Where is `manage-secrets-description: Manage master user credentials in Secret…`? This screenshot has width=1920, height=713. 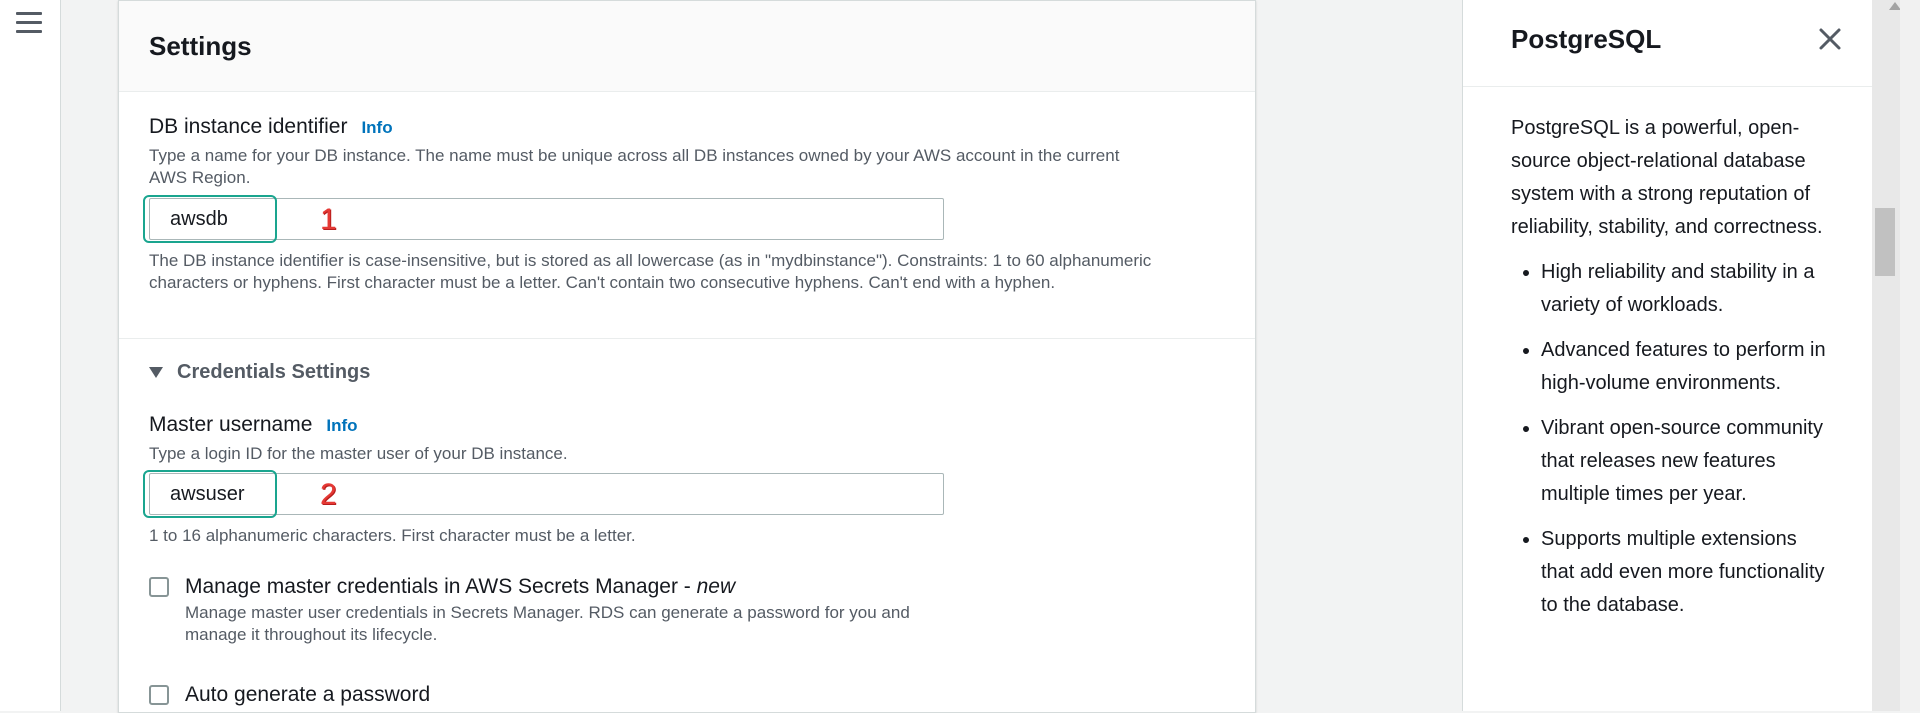 manage-secrets-description: Manage master user credentials in Secret… is located at coordinates (547, 623).